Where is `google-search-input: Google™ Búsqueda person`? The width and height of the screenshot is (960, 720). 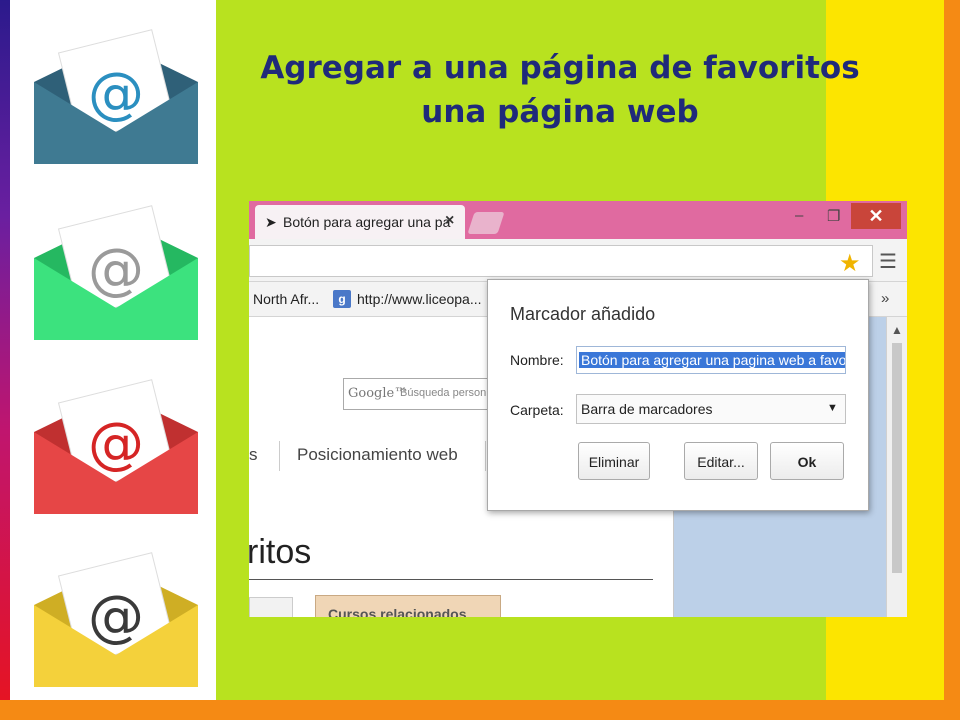
google-search-input: Google™ Búsqueda person is located at coordinates (419, 394).